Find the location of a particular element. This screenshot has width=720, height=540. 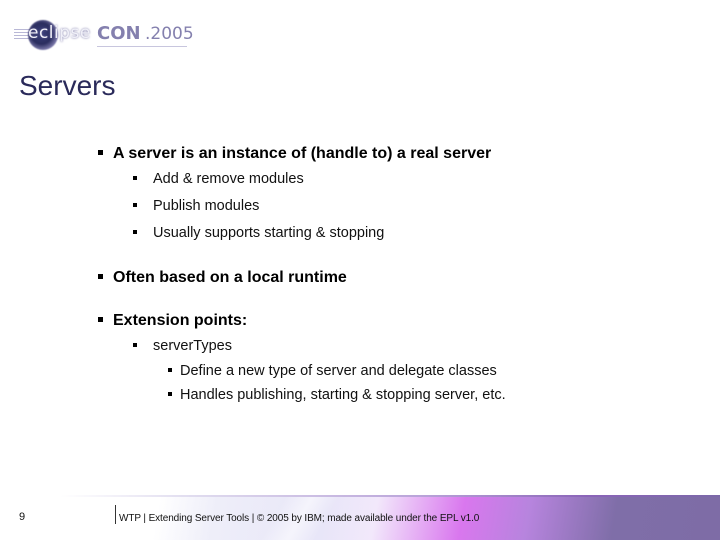

bullet-item: Extension points: is located at coordinates (172, 321).